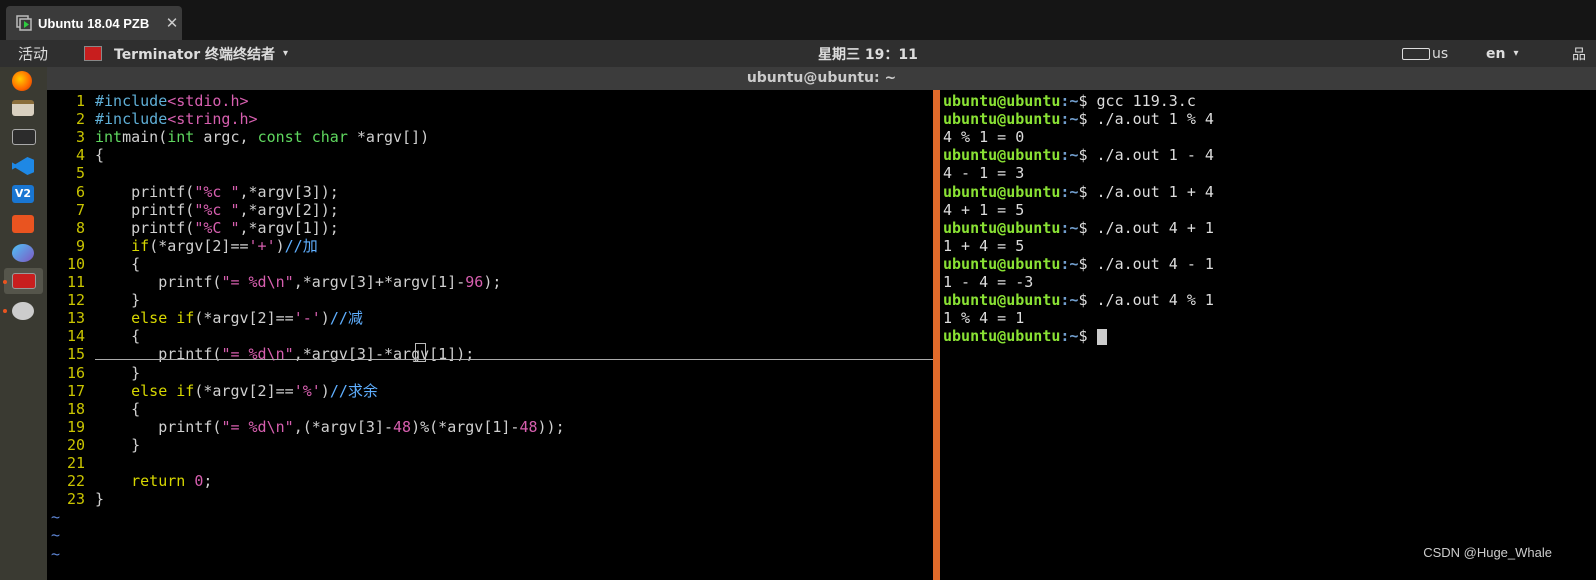  Describe the element at coordinates (75, 390) in the screenshot. I see `line-number: 17` at that location.